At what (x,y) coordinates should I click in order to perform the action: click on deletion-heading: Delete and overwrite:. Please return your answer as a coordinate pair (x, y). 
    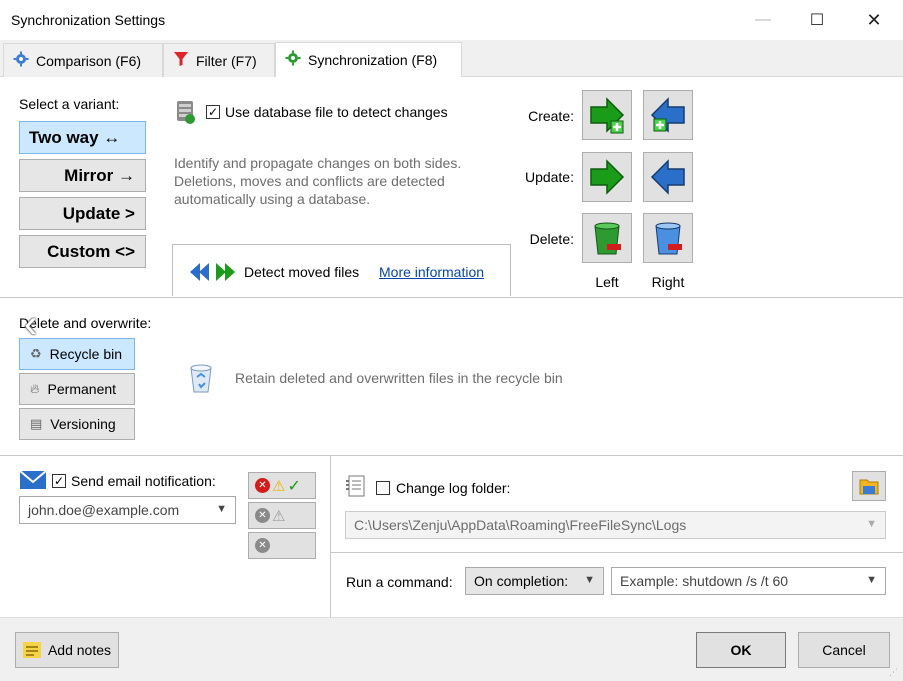
    Looking at the image, I should click on (85, 323).